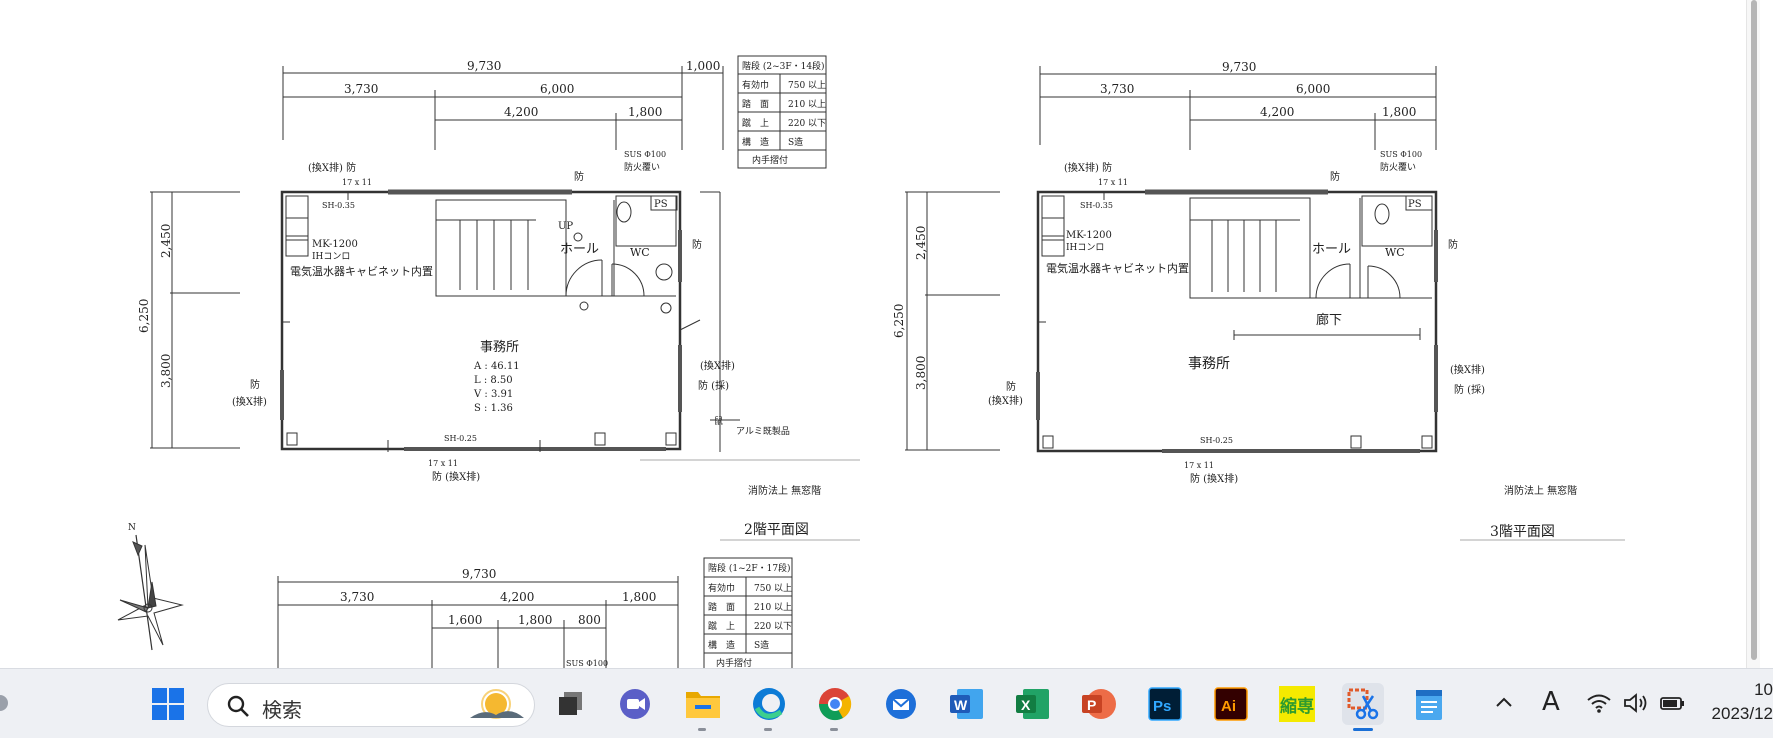 The height and width of the screenshot is (738, 1773). I want to click on dim-2f-extra: 1,000, so click(703, 66).